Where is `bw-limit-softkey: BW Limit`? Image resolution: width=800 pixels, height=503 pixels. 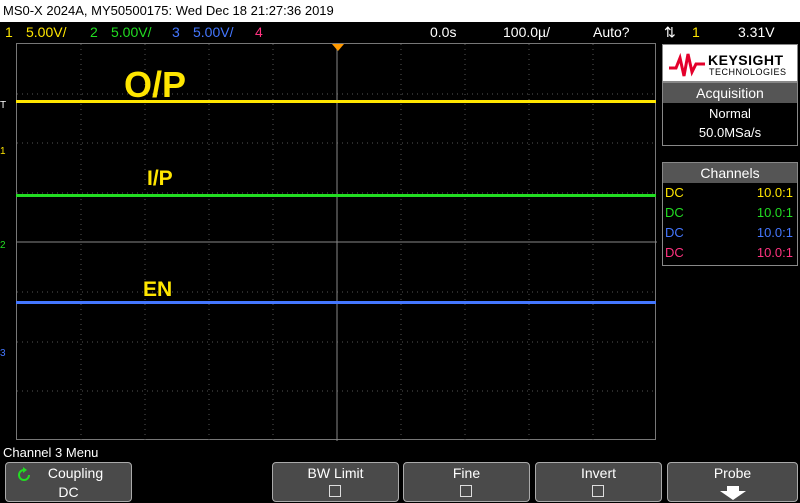
bw-limit-softkey: BW Limit is located at coordinates (335, 482).